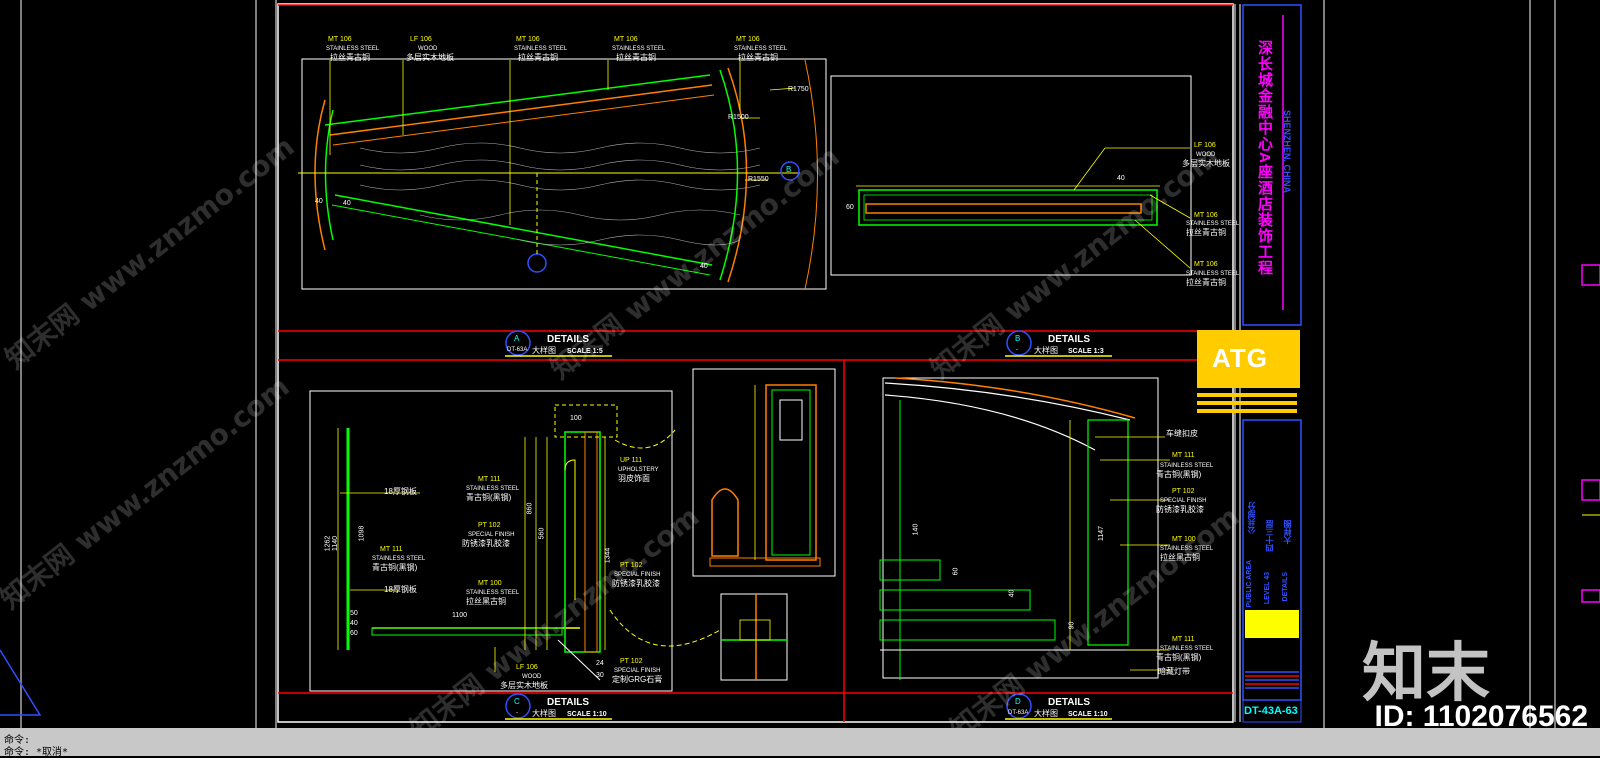 This screenshot has height=758, width=1600. Describe the element at coordinates (400, 589) in the screenshot. I see `note-c2: 18厚钢板` at that location.